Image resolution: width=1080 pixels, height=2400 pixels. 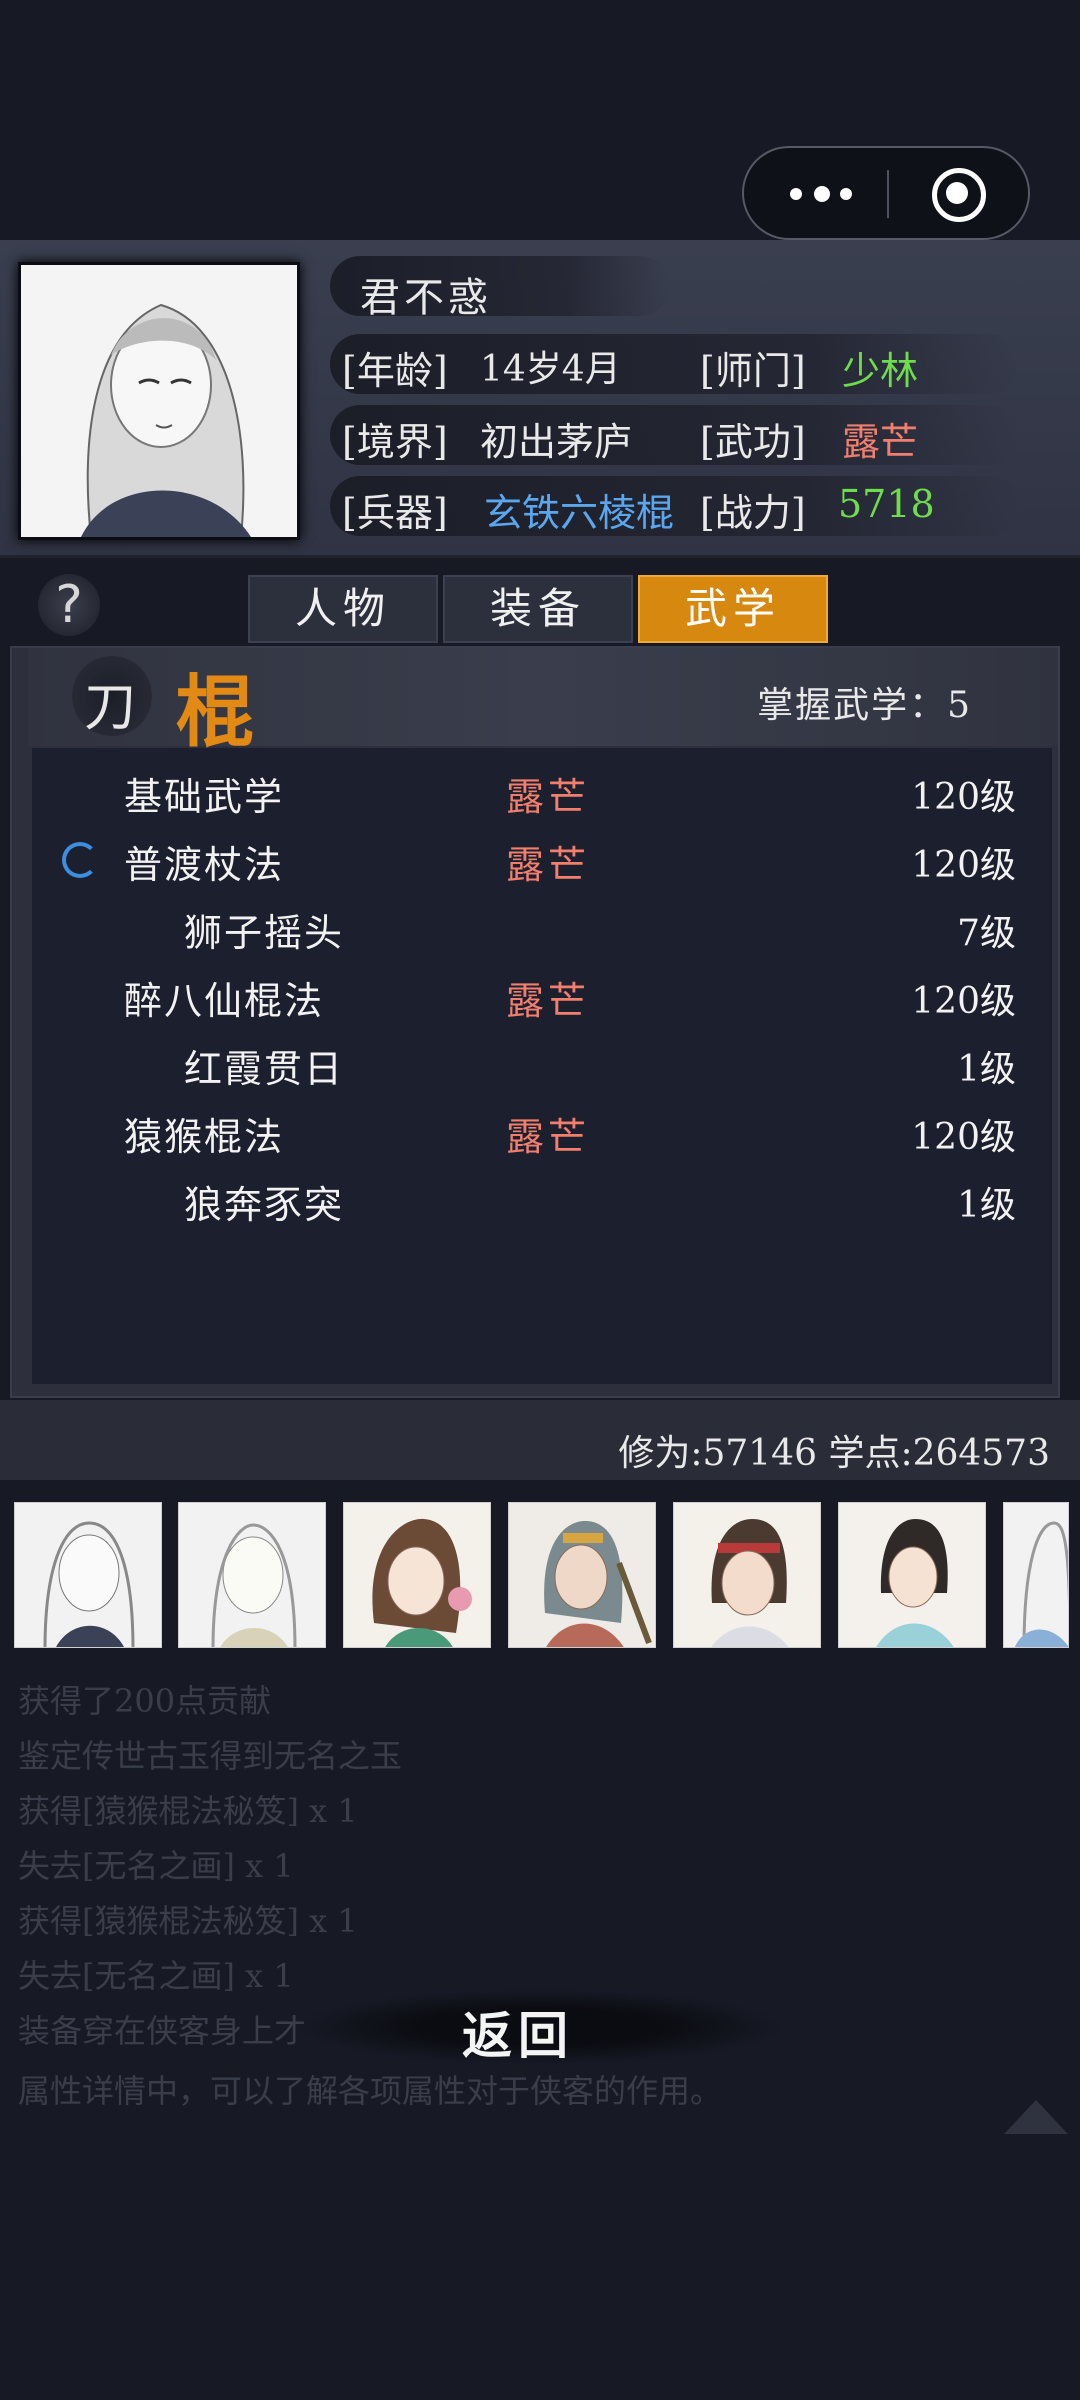 I want to click on realm-label: [境界], so click(x=395, y=442).